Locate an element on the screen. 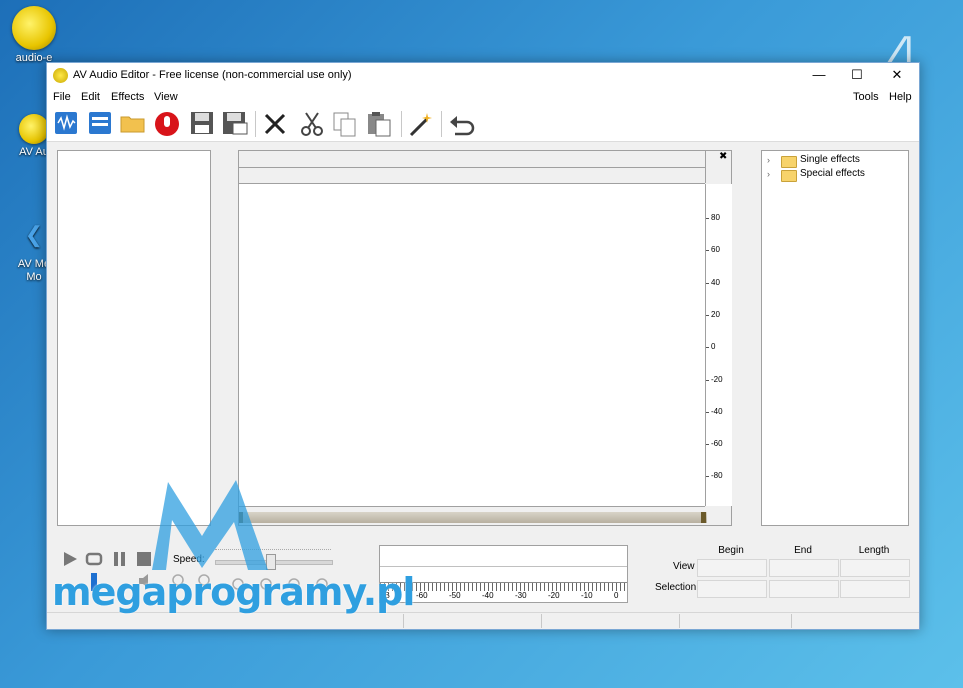 This screenshot has width=963, height=688. delete-icon is located at coordinates (275, 124).